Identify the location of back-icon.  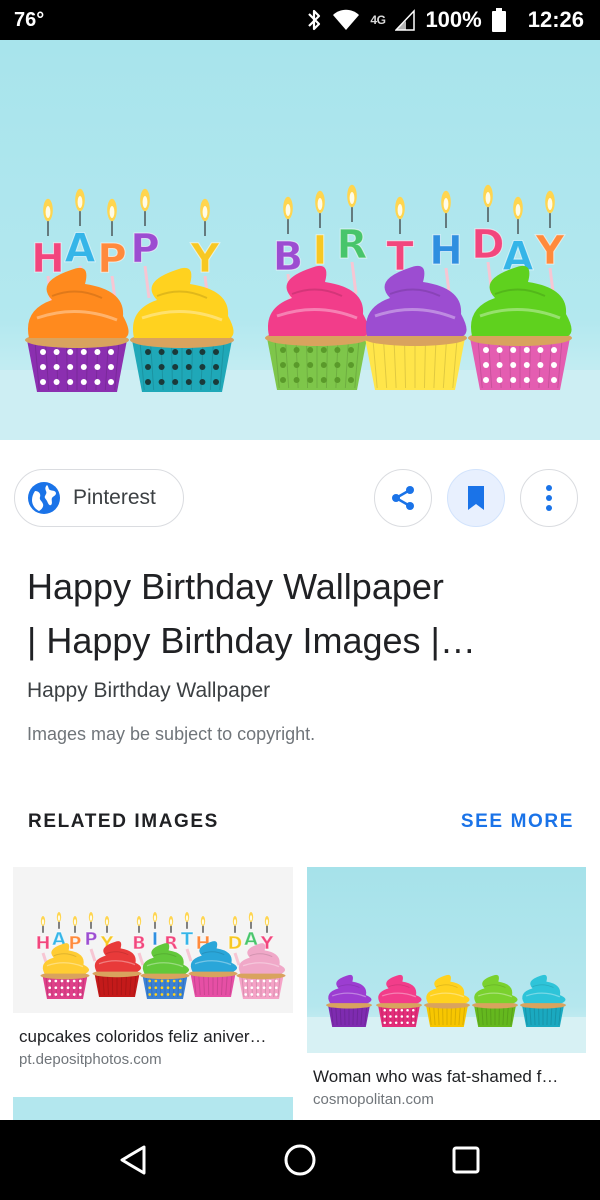
(133, 1160).